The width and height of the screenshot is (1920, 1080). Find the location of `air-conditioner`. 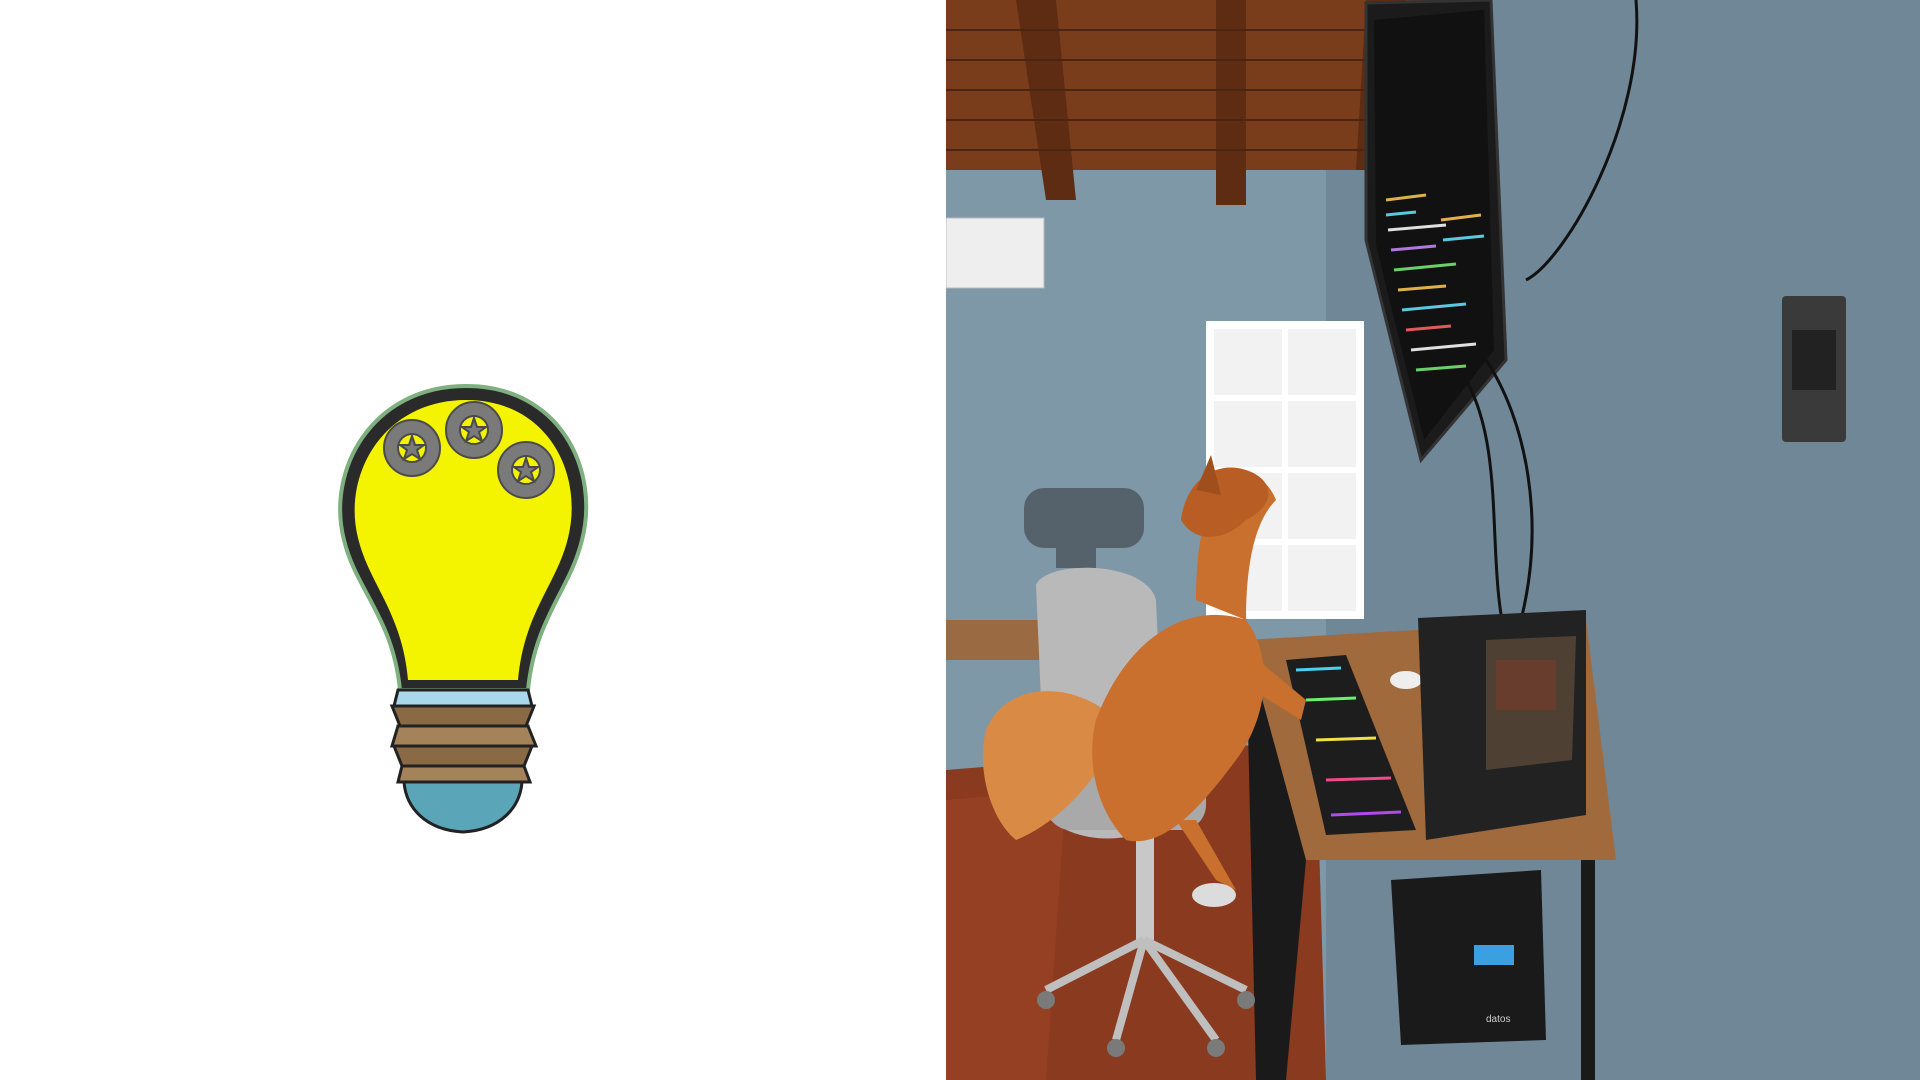

air-conditioner is located at coordinates (995, 253).